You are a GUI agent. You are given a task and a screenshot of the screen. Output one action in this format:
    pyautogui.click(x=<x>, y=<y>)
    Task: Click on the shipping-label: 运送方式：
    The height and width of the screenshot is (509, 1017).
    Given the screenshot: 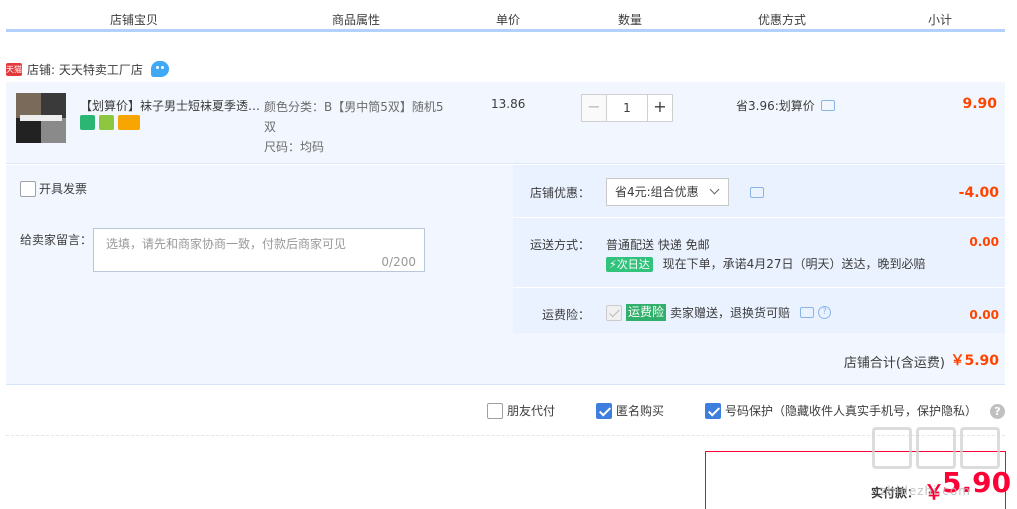 What is the action you would take?
    pyautogui.click(x=560, y=245)
    